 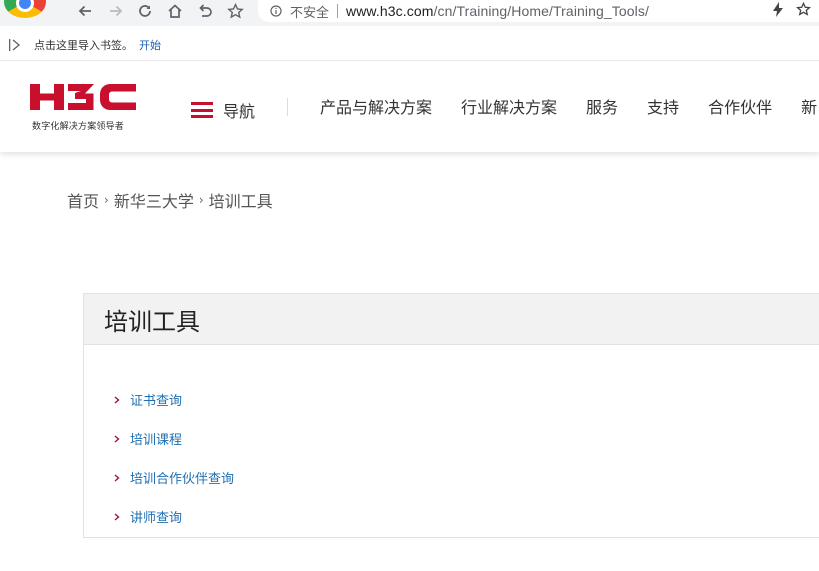 I want to click on reload-button, so click(x=145, y=11).